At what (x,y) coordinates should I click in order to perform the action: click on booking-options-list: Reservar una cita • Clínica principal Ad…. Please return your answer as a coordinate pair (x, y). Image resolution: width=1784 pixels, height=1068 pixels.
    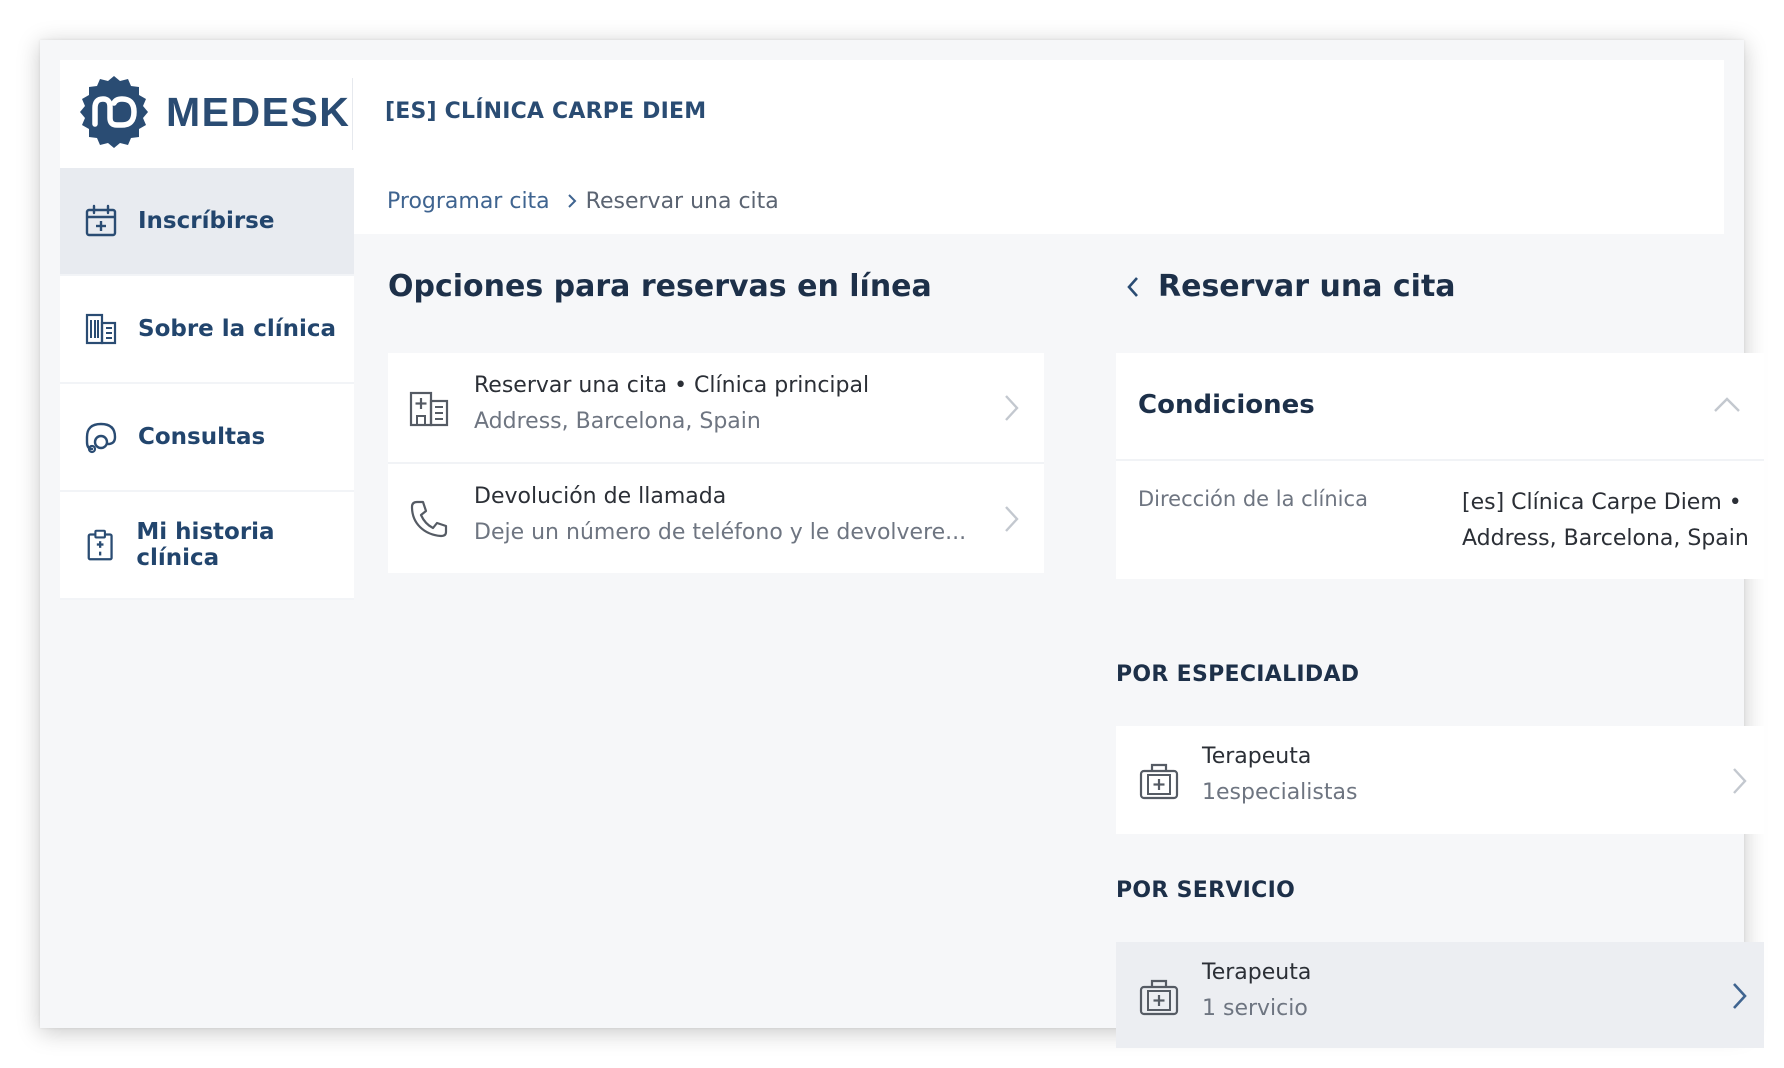
    Looking at the image, I should click on (716, 463).